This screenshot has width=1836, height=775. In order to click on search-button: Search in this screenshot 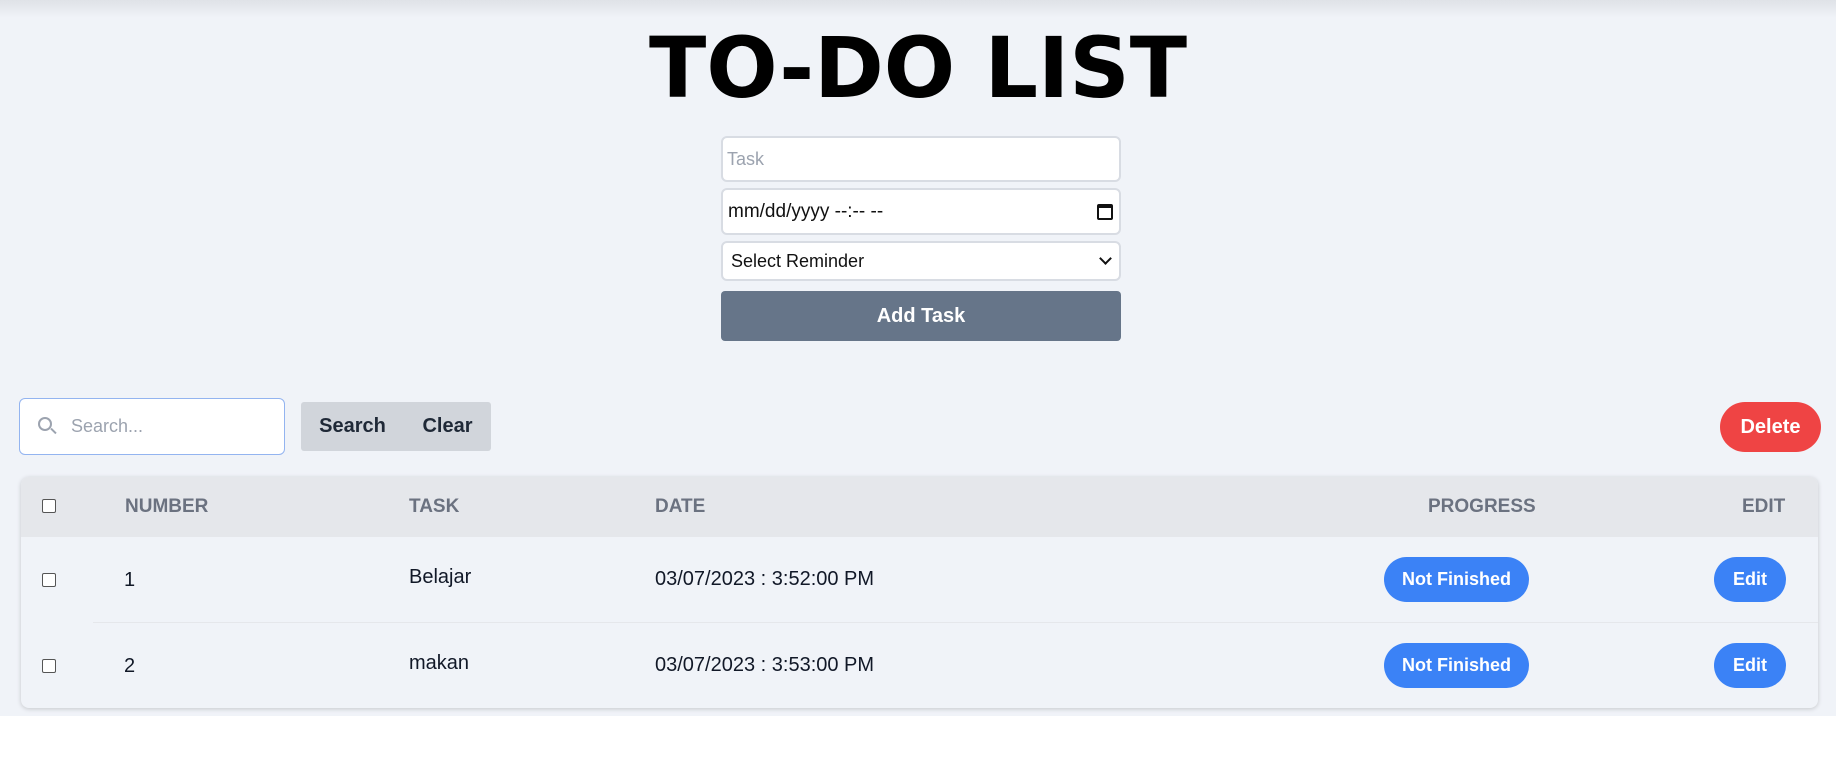, I will do `click(352, 426)`.